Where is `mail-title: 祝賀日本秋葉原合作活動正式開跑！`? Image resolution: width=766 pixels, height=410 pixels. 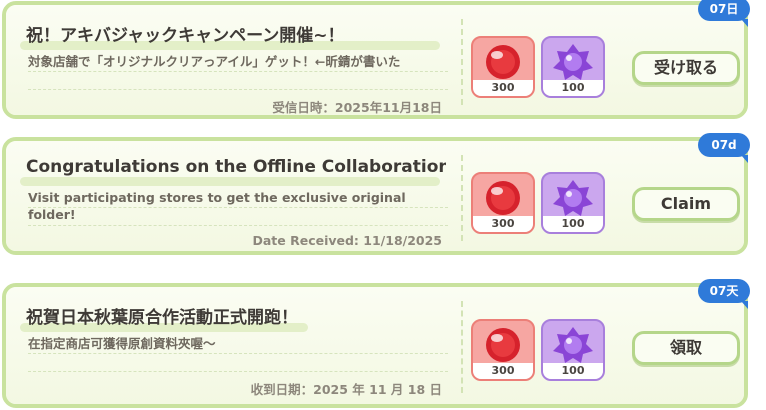
mail-title: 祝賀日本秋葉原合作活動正式開跑！ is located at coordinates (162, 318).